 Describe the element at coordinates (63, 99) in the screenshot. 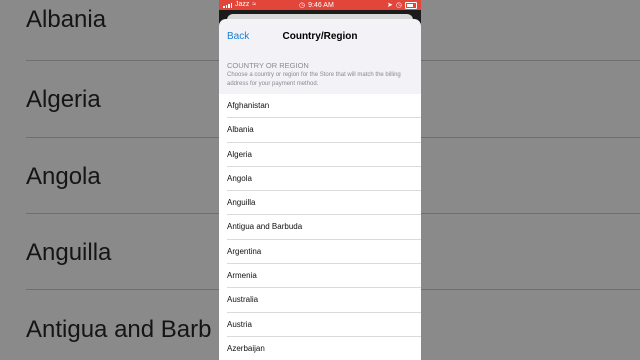

I see `background-item-label: Algeria` at that location.